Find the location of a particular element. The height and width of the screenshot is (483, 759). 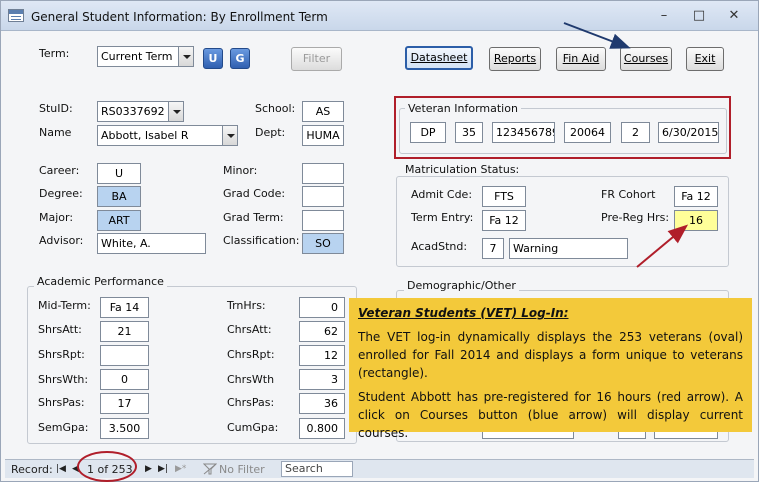

term-select: Current Term is located at coordinates (145, 56).